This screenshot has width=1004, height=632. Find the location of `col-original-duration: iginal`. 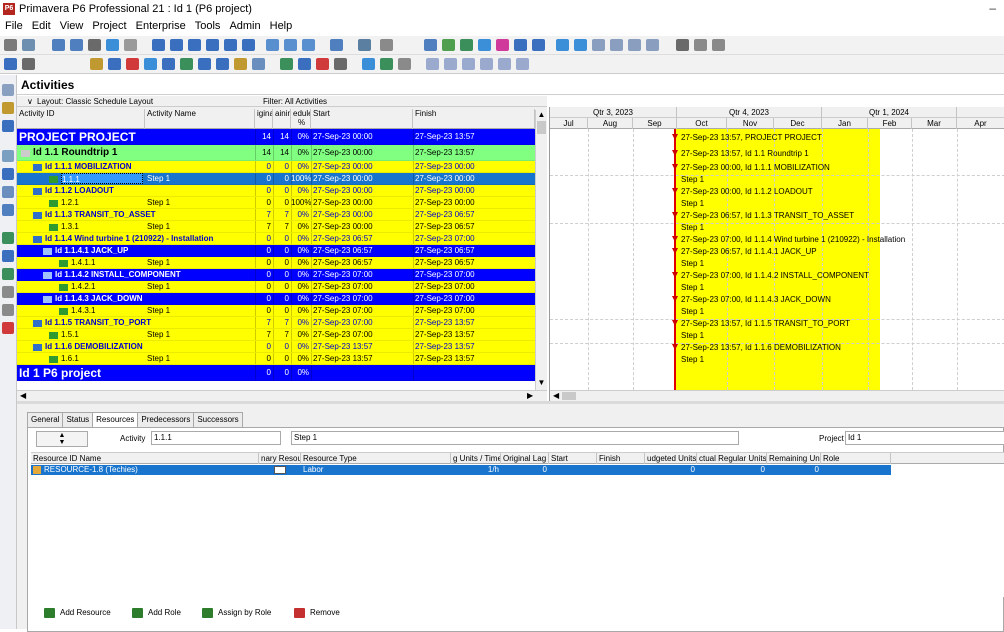

col-original-duration: iginal is located at coordinates (264, 119).